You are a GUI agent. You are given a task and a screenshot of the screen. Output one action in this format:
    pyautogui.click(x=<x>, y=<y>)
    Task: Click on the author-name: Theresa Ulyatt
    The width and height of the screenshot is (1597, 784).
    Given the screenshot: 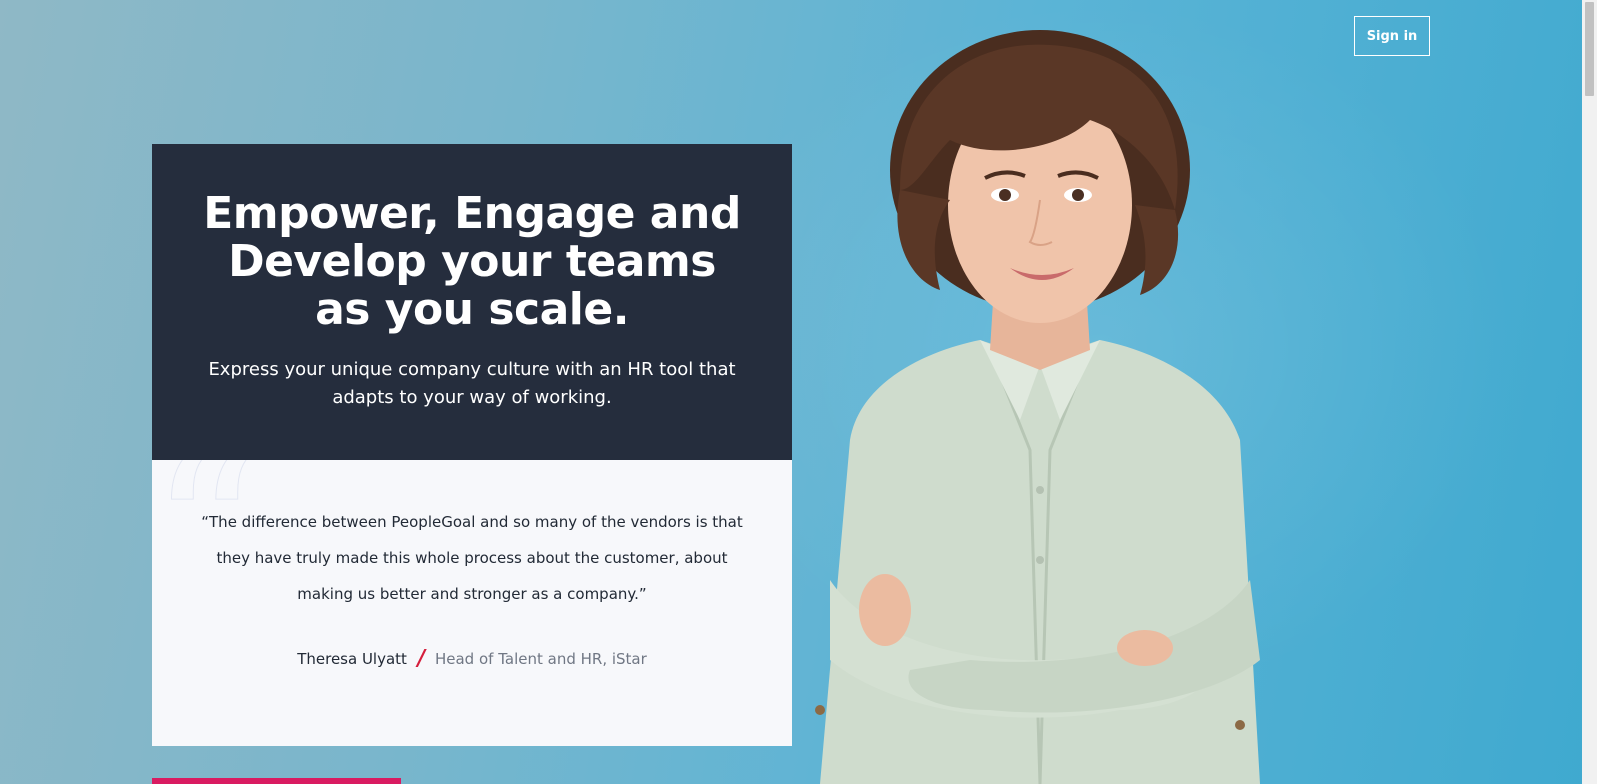 What is the action you would take?
    pyautogui.click(x=352, y=658)
    